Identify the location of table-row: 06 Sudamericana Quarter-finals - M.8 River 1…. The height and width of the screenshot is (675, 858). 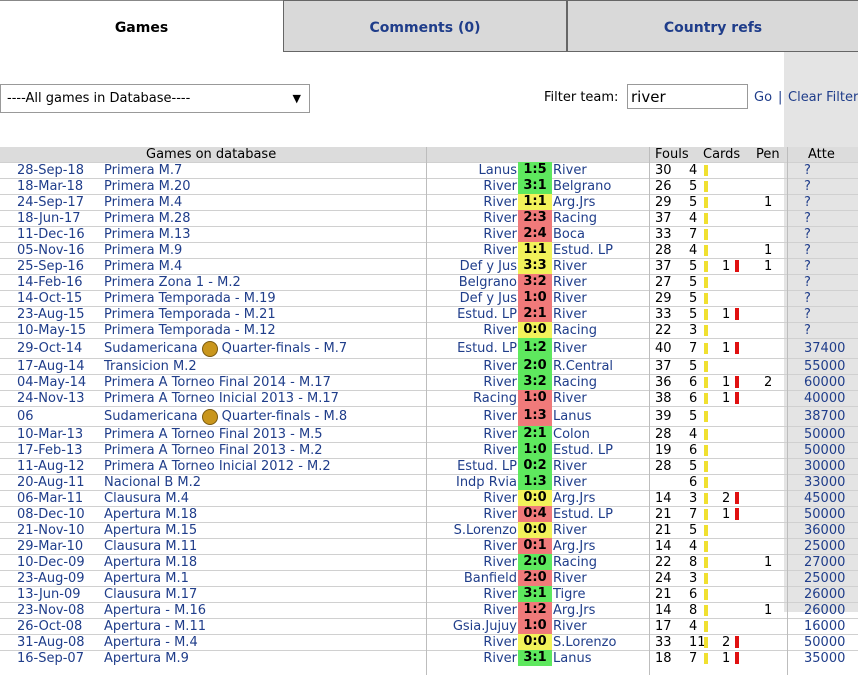
(429, 416).